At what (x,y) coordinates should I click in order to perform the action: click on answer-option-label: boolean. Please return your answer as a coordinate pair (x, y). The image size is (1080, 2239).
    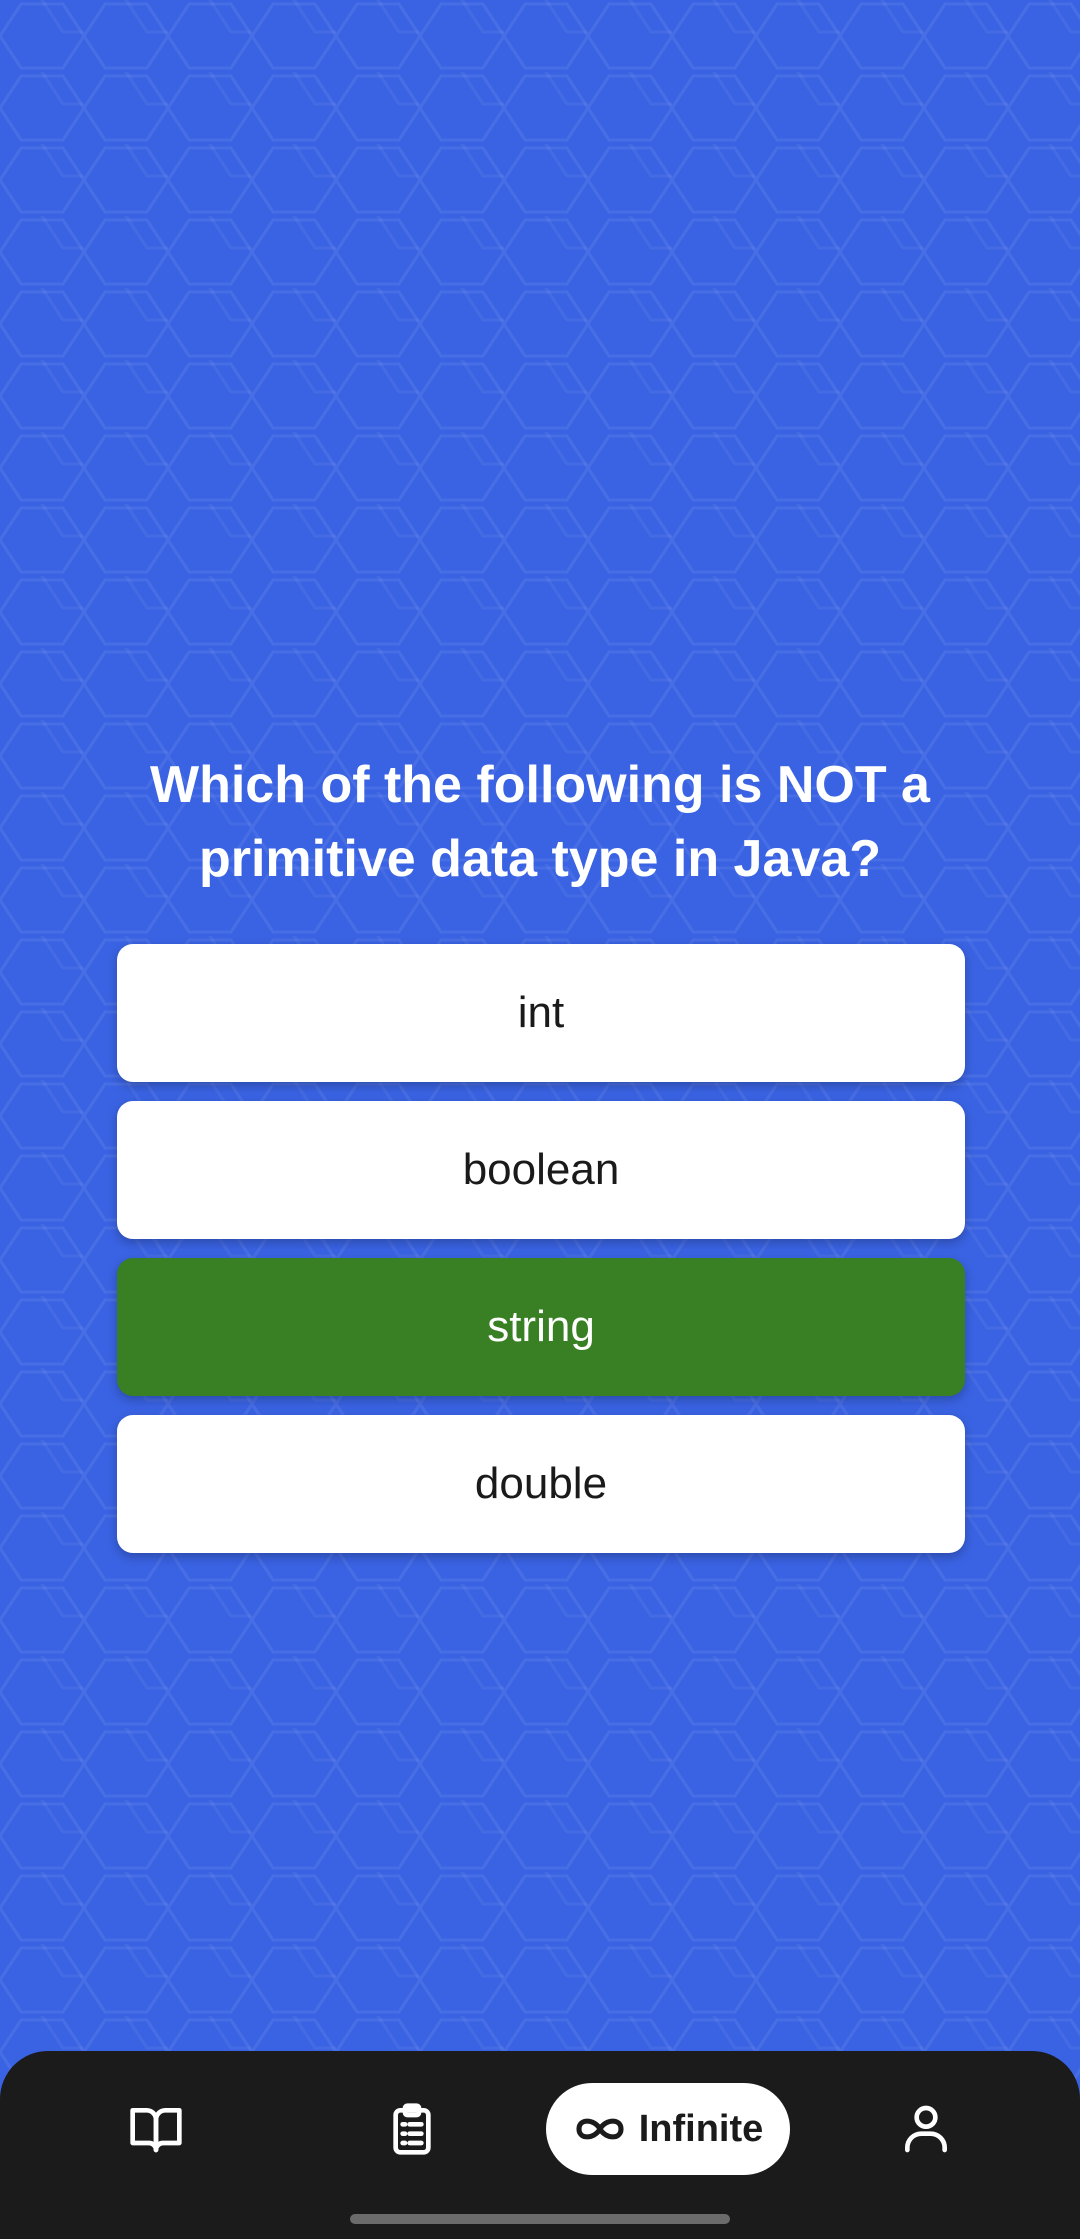
    Looking at the image, I should click on (541, 1169).